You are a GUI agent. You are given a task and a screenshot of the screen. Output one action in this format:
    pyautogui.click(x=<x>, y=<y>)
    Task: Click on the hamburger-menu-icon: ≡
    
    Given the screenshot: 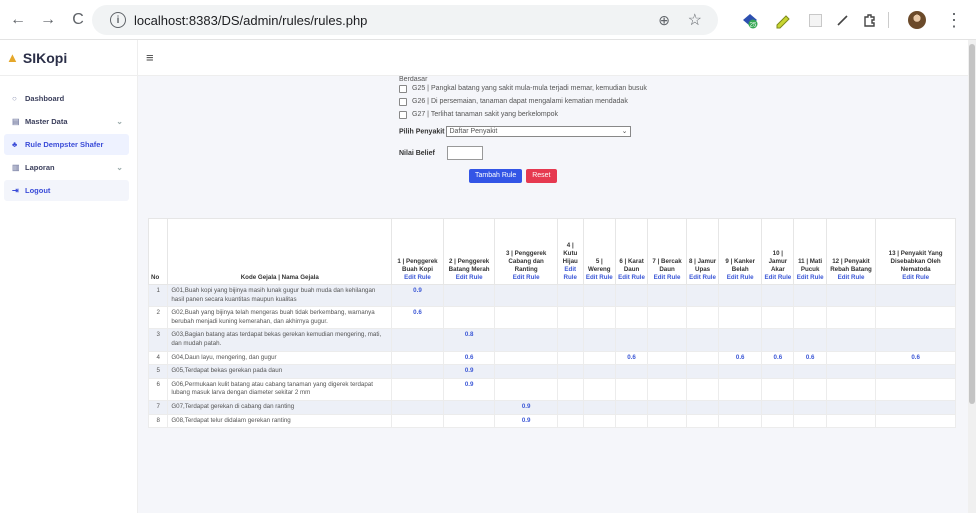 What is the action you would take?
    pyautogui.click(x=150, y=57)
    